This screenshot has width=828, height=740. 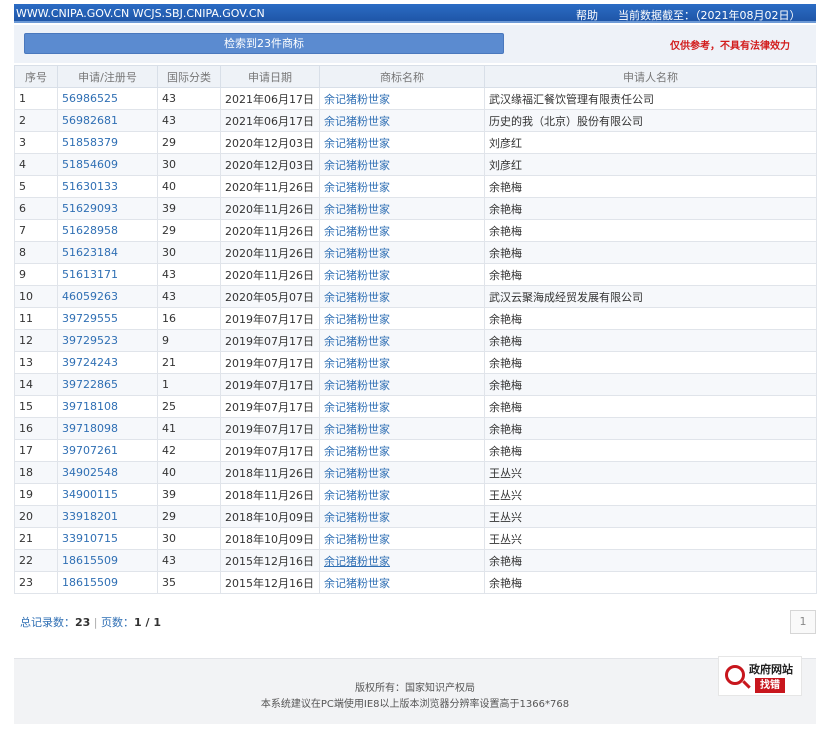 I want to click on help-link: 帮助, so click(x=587, y=15).